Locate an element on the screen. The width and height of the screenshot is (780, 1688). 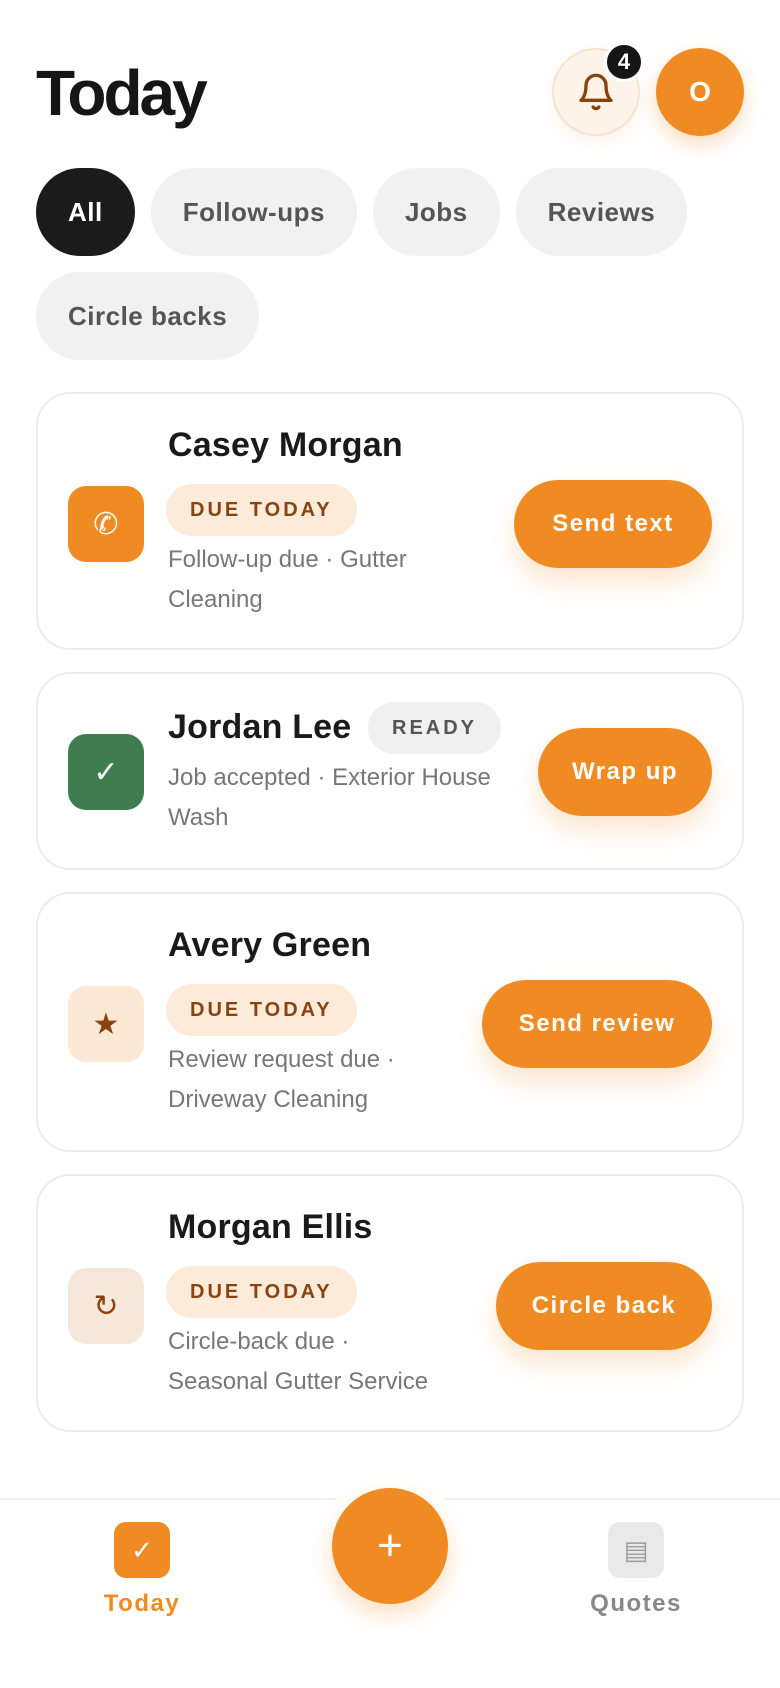
task-description-line: Driveway Cleaning is located at coordinates (268, 1099).